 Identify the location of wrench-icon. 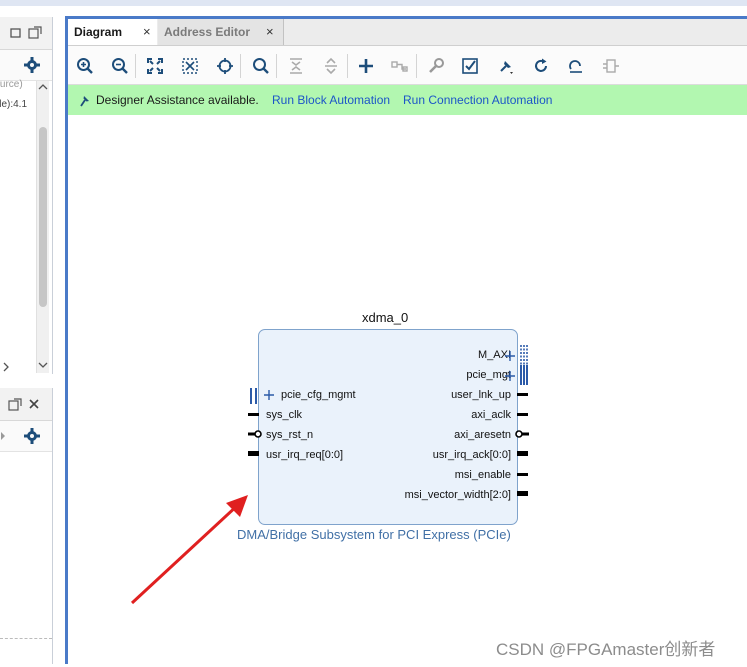
(436, 66).